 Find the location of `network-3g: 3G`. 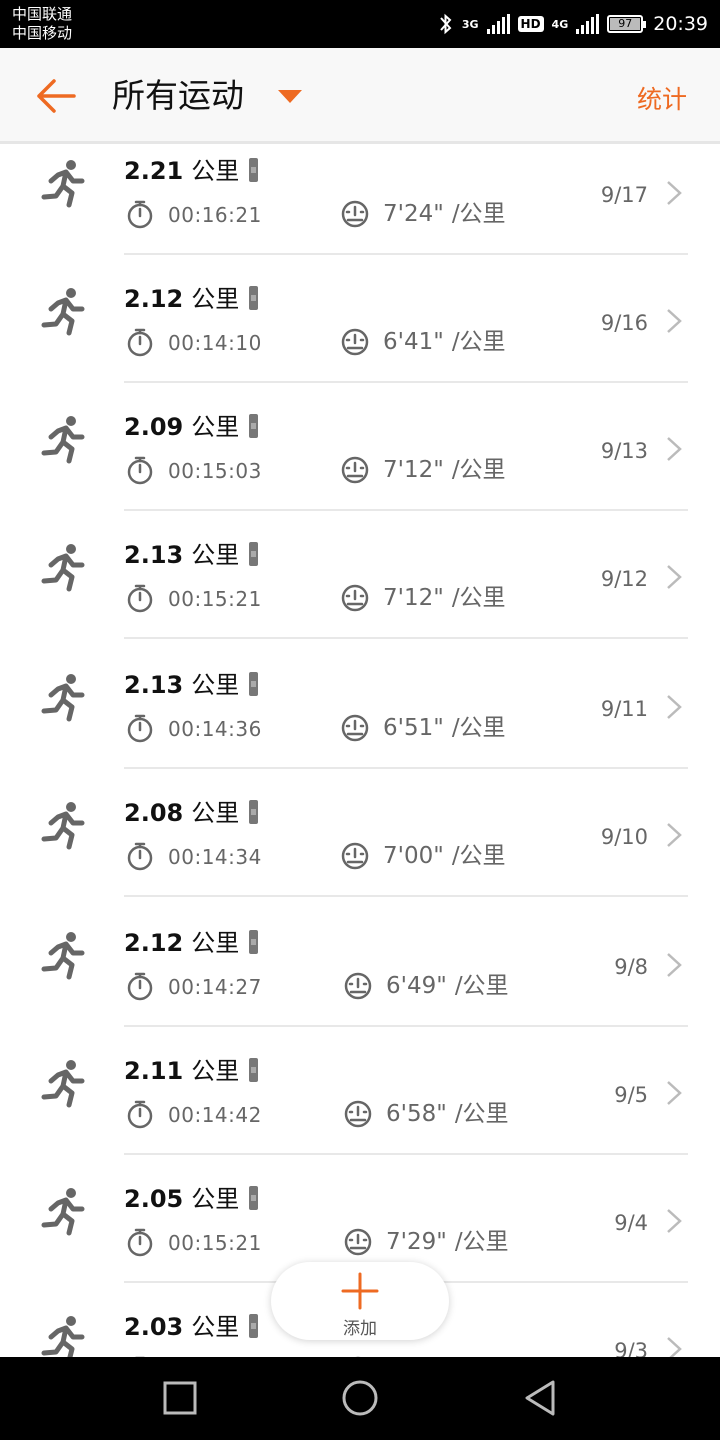

network-3g: 3G is located at coordinates (470, 24).